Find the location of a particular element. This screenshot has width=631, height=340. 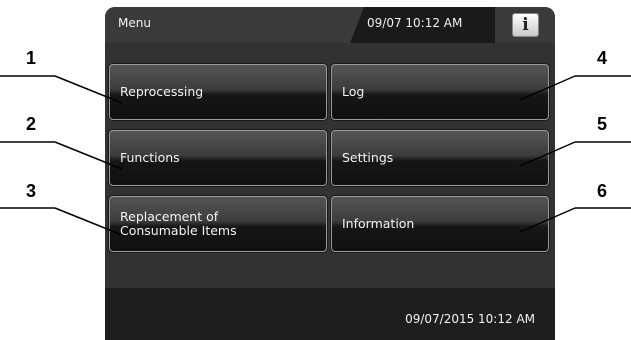

callout-3: 3 is located at coordinates (31, 191).